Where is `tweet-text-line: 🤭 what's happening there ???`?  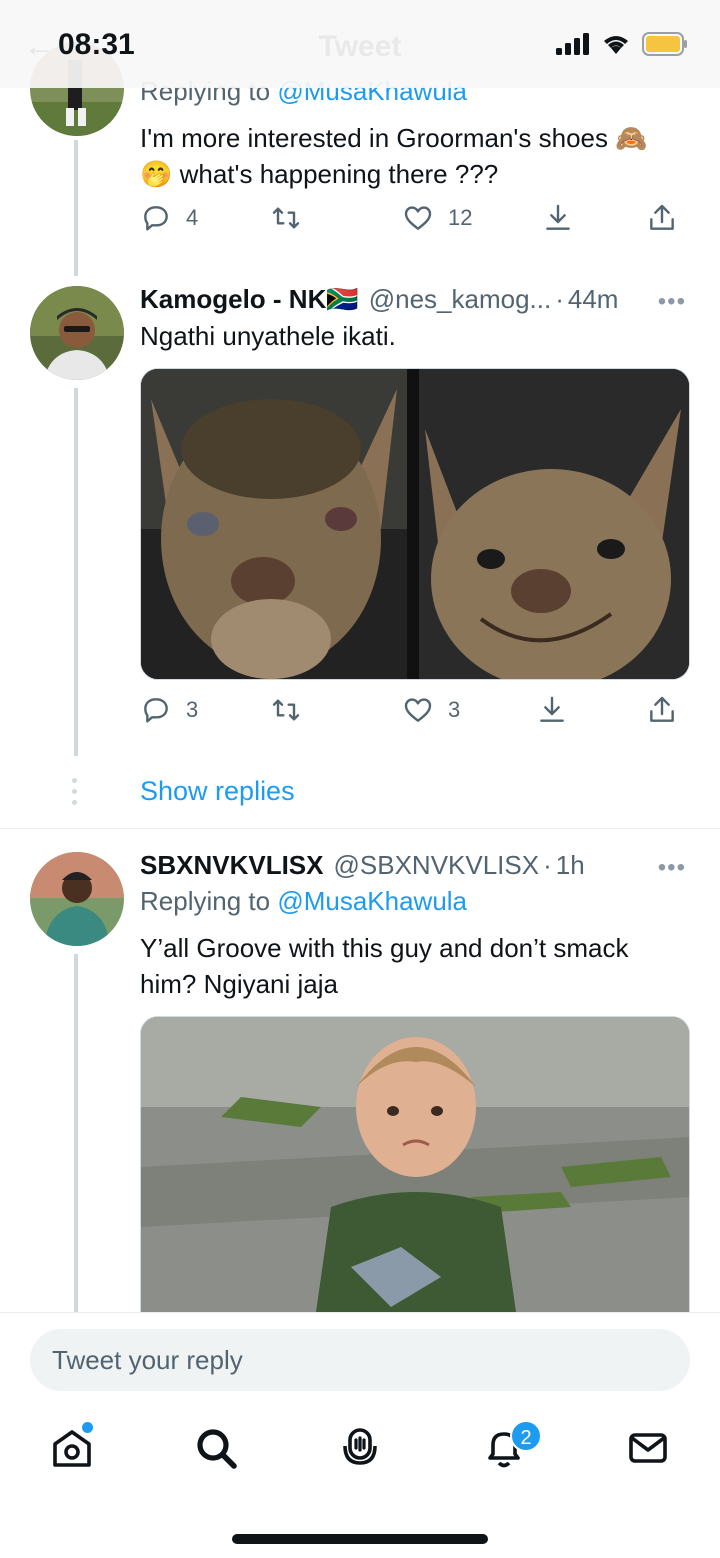 tweet-text-line: 🤭 what's happening there ??? is located at coordinates (319, 174).